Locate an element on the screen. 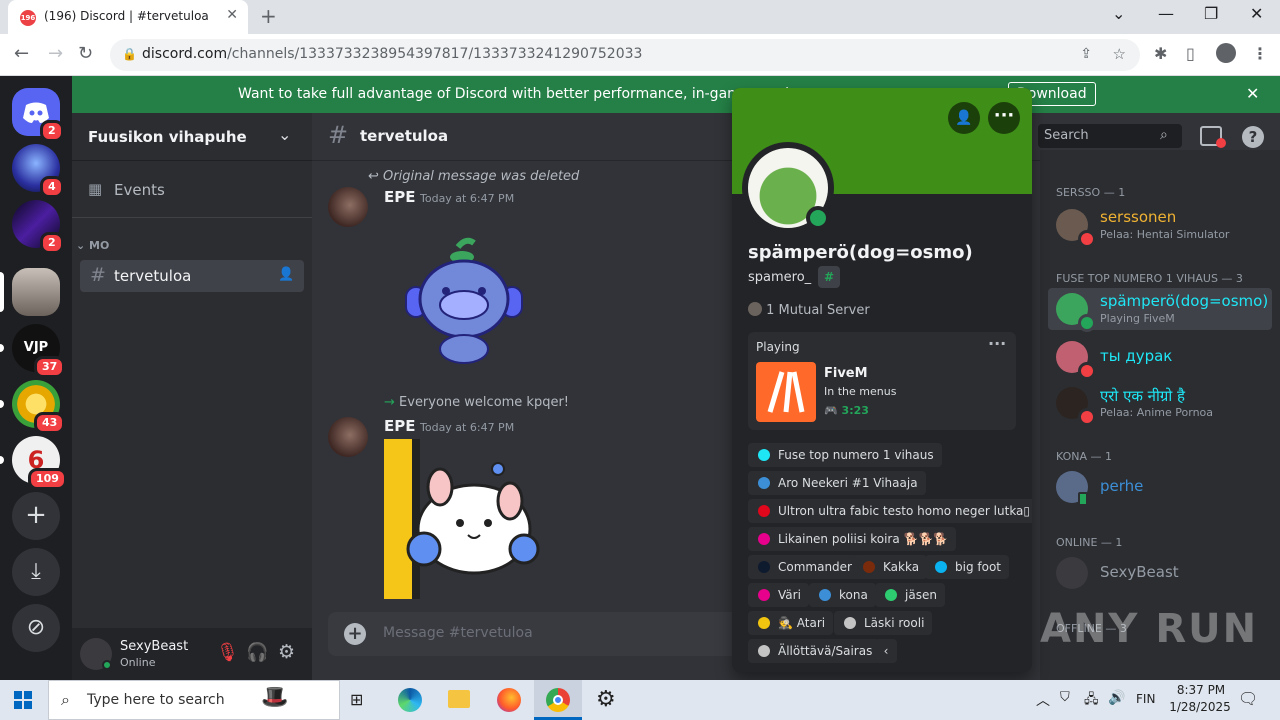  windows-start-icon is located at coordinates (23, 702).